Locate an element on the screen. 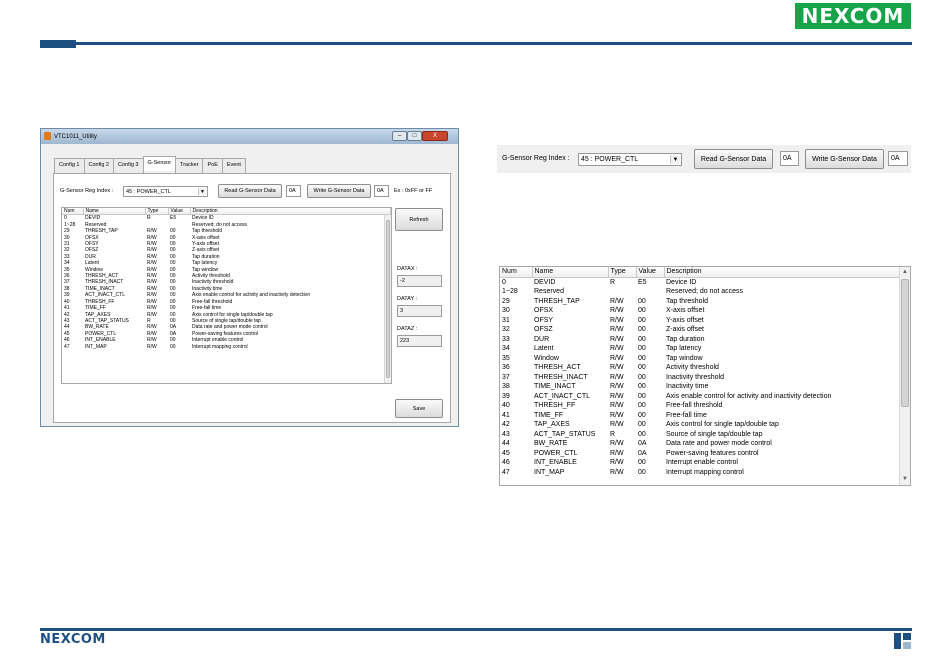  reg-index-label-zoom: G-Sensor Reg Index : is located at coordinates (536, 158).